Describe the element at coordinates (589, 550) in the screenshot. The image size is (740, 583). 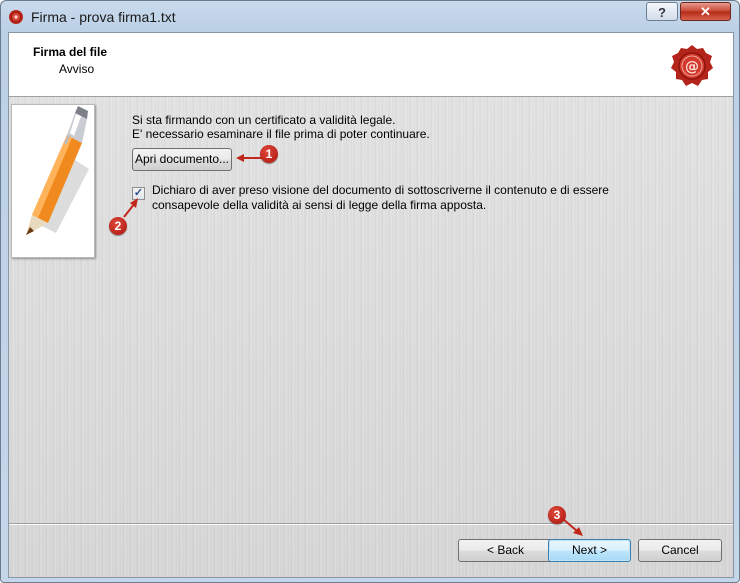
I see `next-button: Next >` at that location.